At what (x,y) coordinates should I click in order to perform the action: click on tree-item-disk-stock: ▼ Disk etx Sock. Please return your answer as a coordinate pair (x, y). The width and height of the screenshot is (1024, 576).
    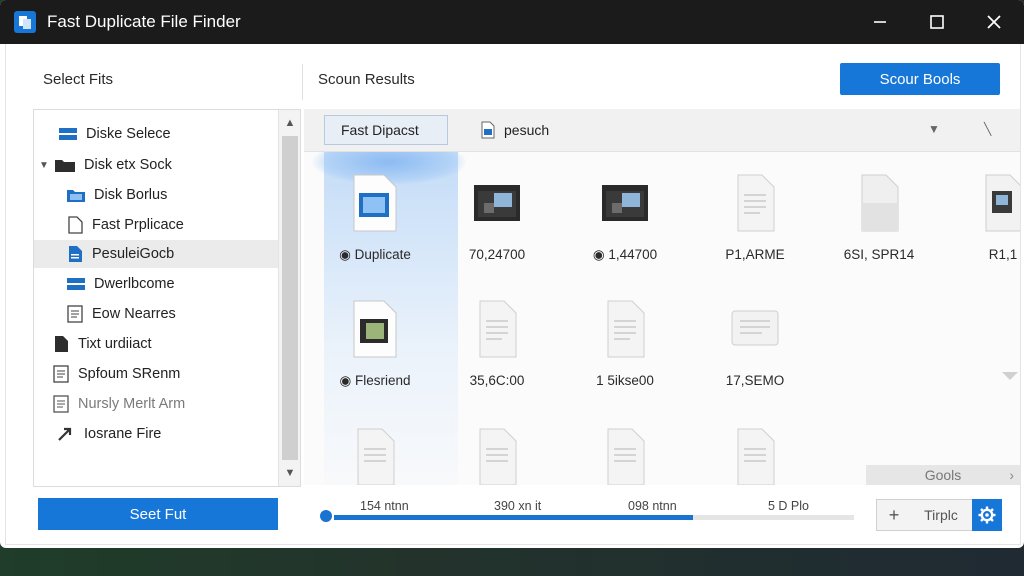
    Looking at the image, I should click on (158, 165).